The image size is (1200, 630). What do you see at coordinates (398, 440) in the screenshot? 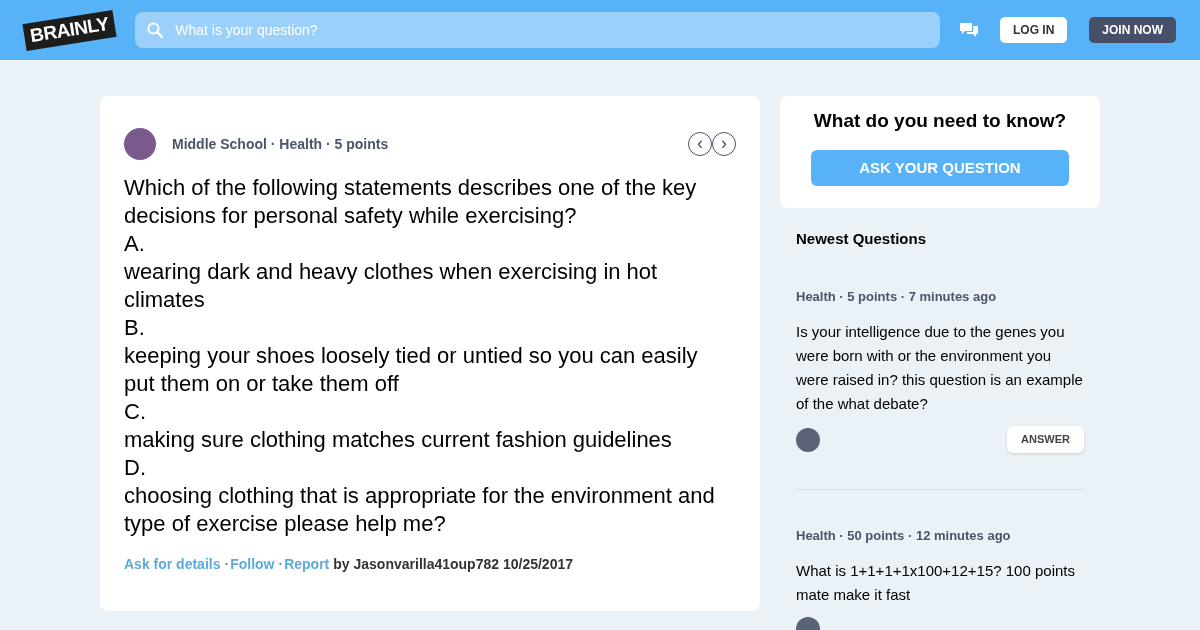
I see `question-text: making sure clothing matches current fashion guidelines` at bounding box center [398, 440].